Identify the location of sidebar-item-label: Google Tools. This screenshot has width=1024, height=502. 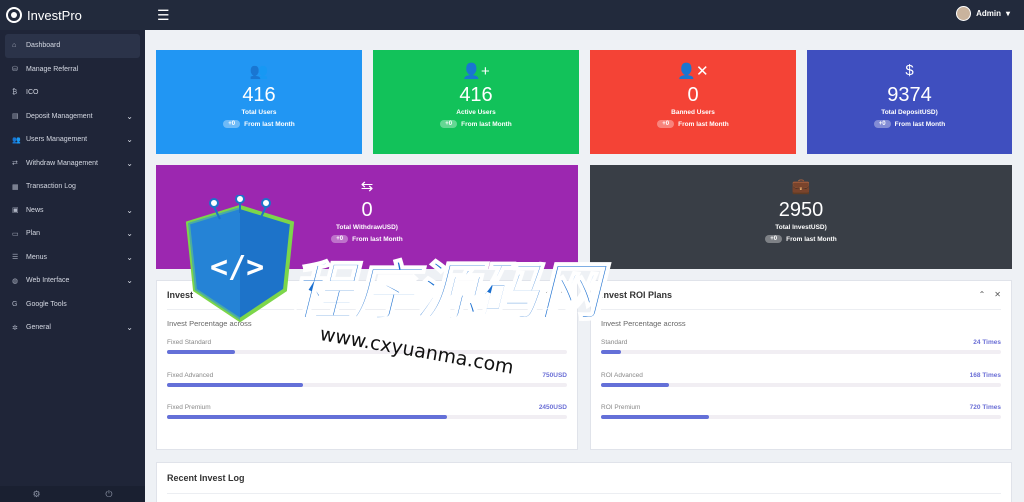
(46, 304).